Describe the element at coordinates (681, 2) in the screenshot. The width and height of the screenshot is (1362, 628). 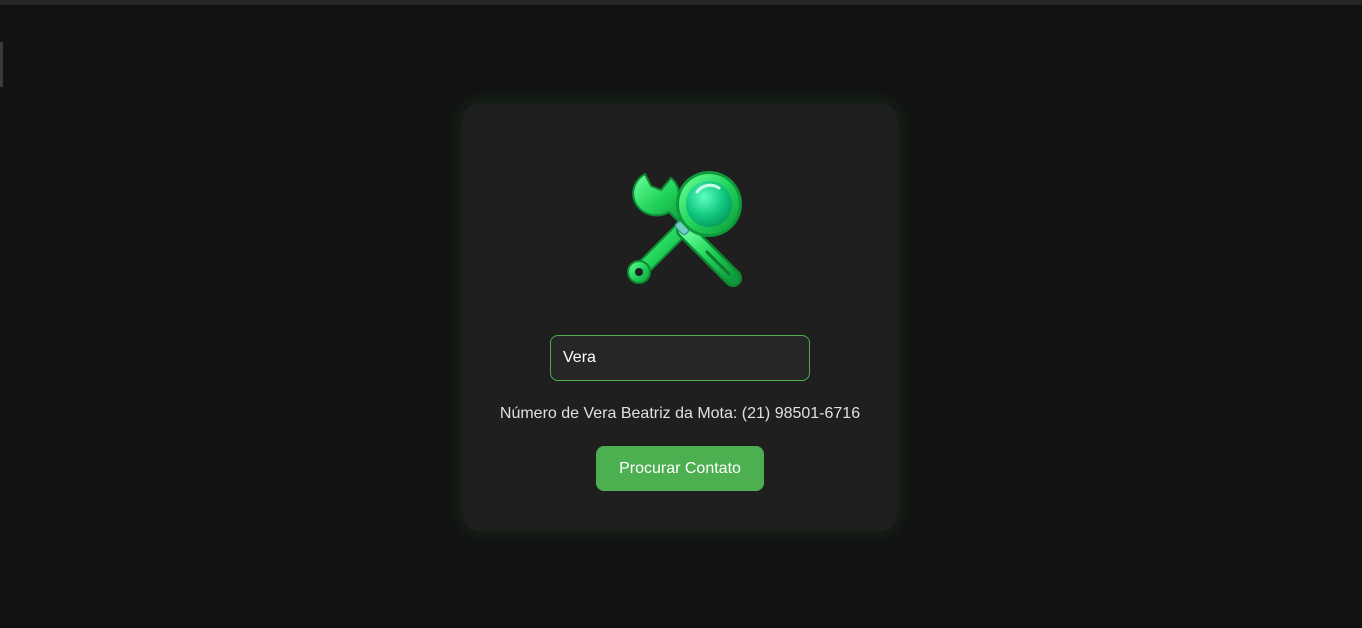
I see `top-bar` at that location.